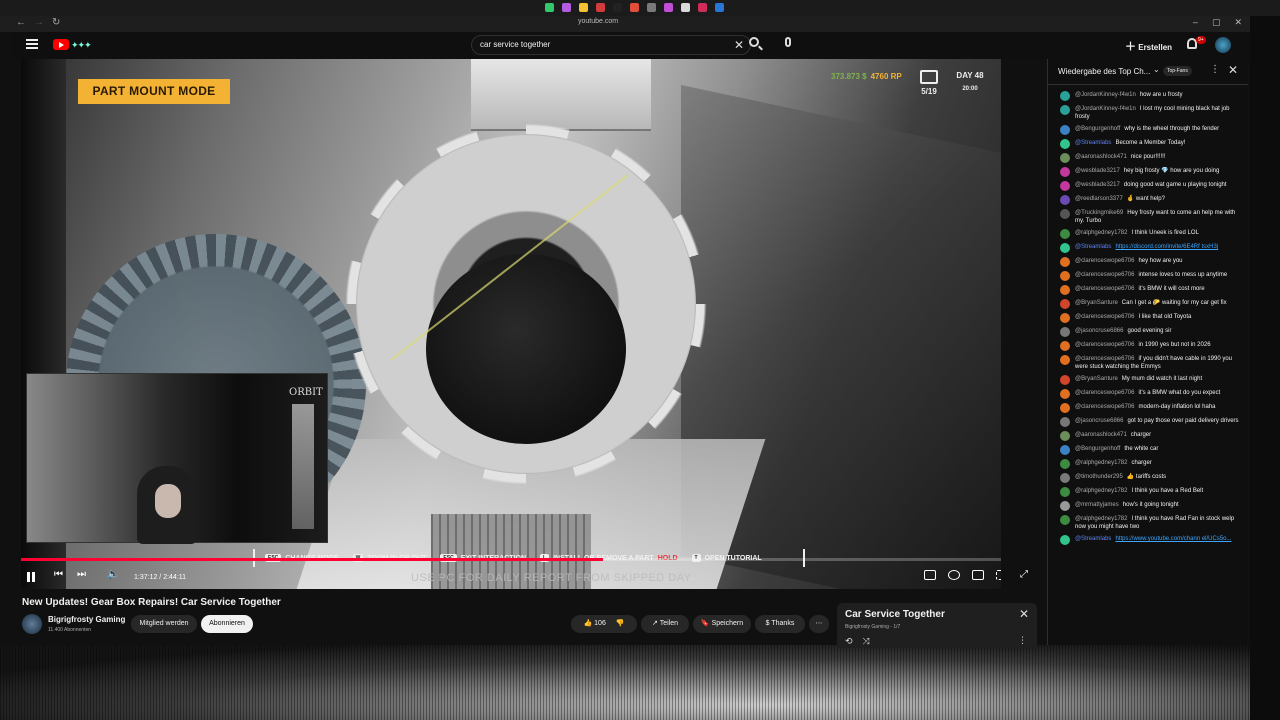  Describe the element at coordinates (1166, 247) in the screenshot. I see `chat-link: https://discord.com/invite/6E4Rf tsxH3j` at that location.